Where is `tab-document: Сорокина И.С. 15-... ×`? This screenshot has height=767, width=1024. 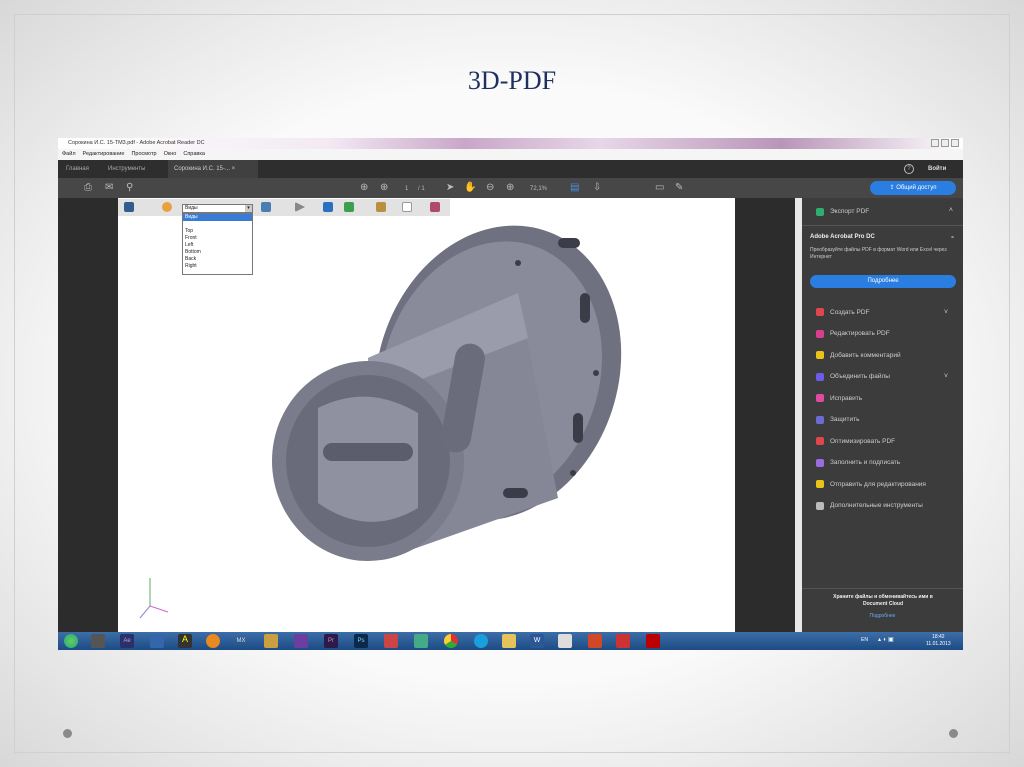 tab-document: Сорокина И.С. 15-... × is located at coordinates (213, 169).